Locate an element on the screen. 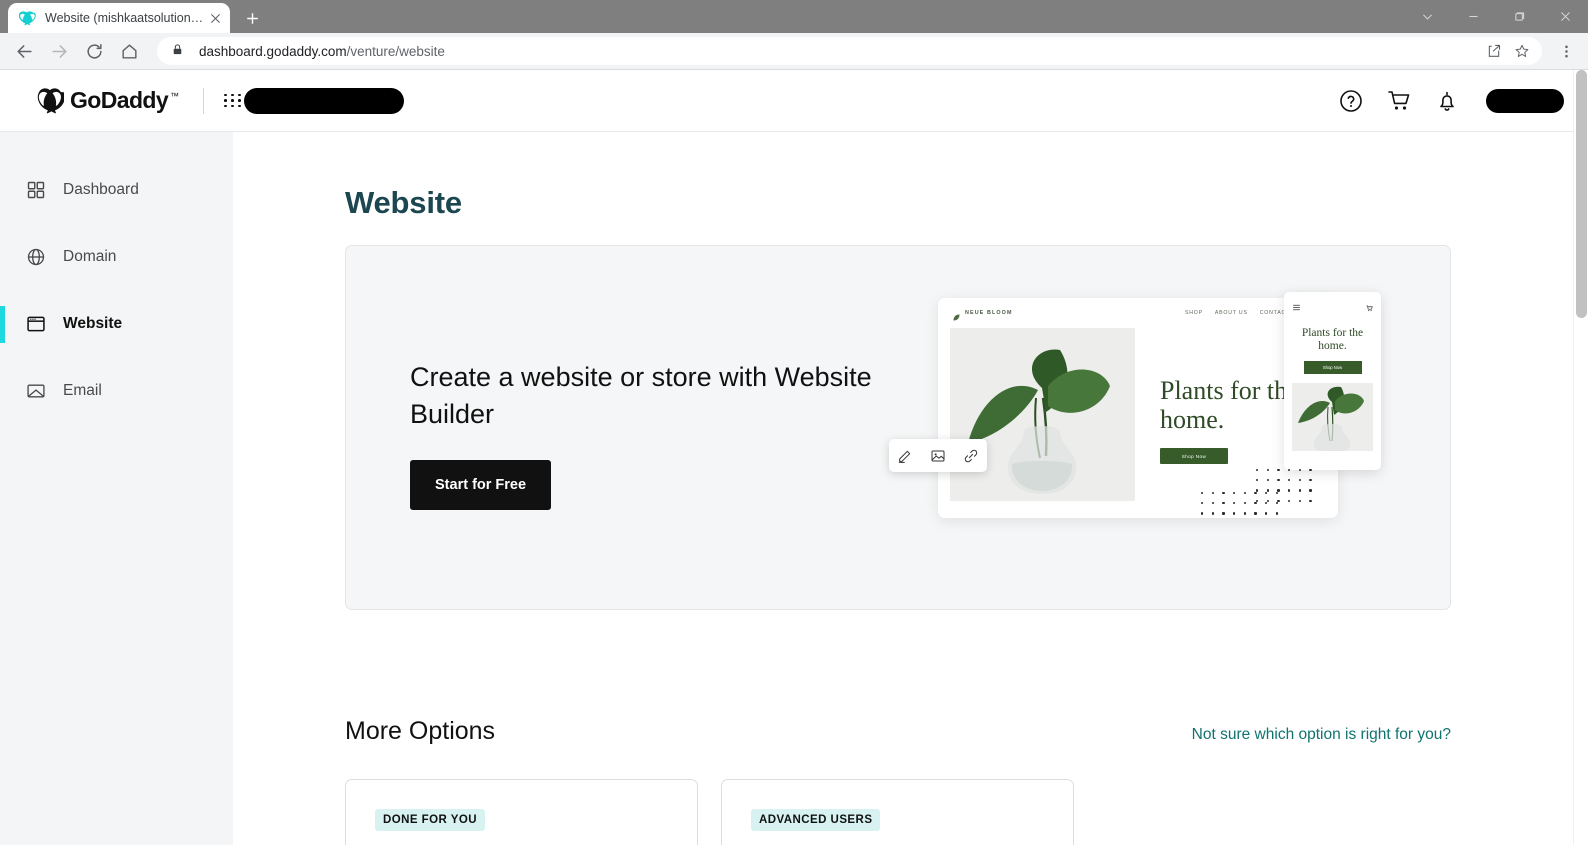  grid-icon is located at coordinates (35, 190).